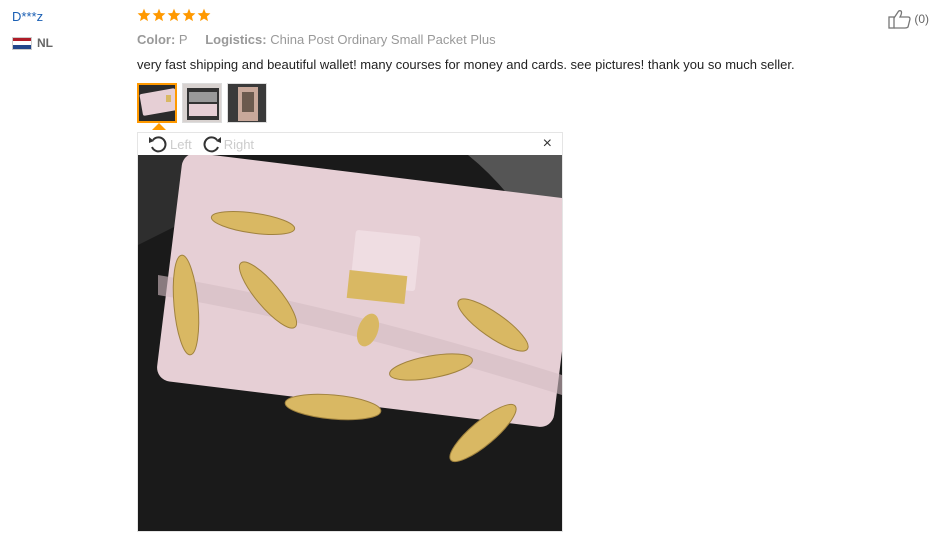 This screenshot has height=541, width=945. Describe the element at coordinates (350, 144) in the screenshot. I see `viewer-toolbar: Left Right ×` at that location.